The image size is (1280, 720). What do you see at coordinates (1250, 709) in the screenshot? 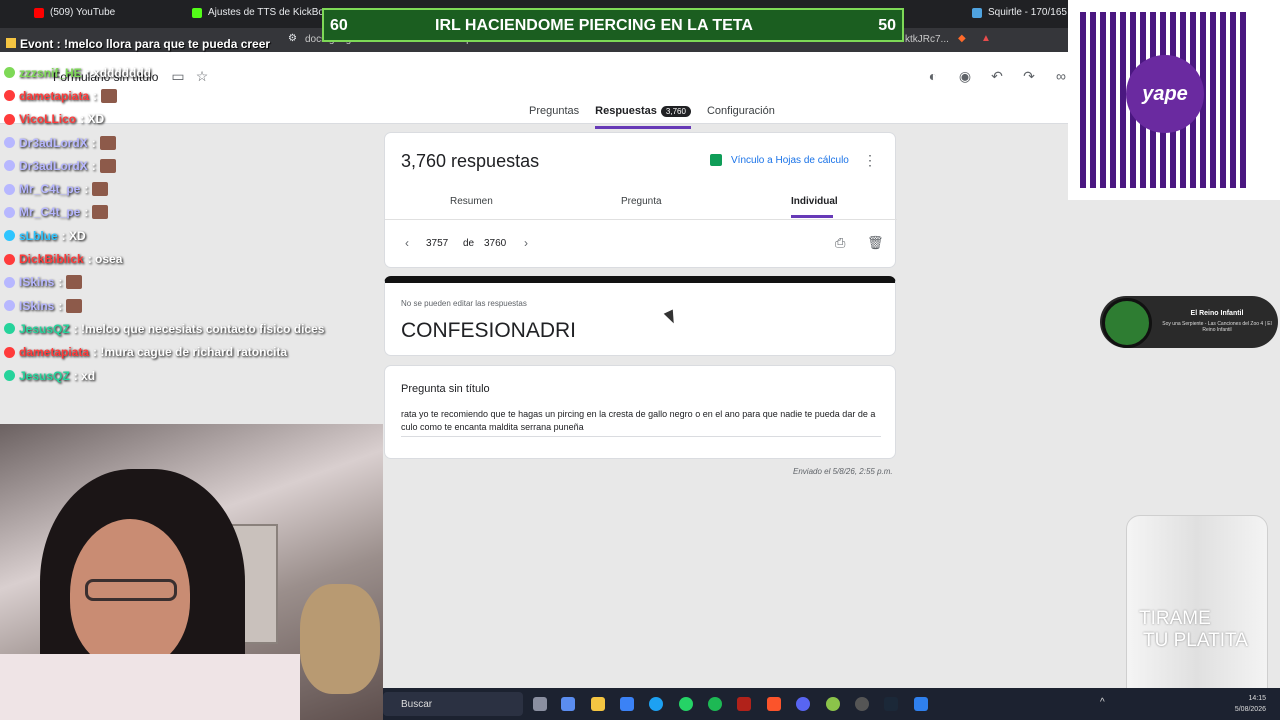
I see `clock-date: 5/08/2026` at bounding box center [1250, 709].